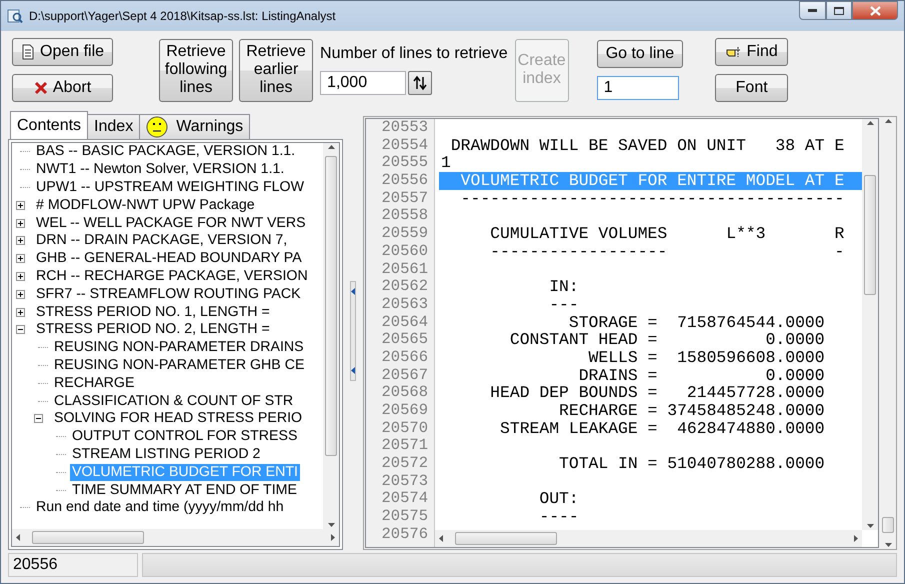  Describe the element at coordinates (657, 393) in the screenshot. I see `listing-line: HEAD DEP BOUNDS = 214457728.0000` at that location.